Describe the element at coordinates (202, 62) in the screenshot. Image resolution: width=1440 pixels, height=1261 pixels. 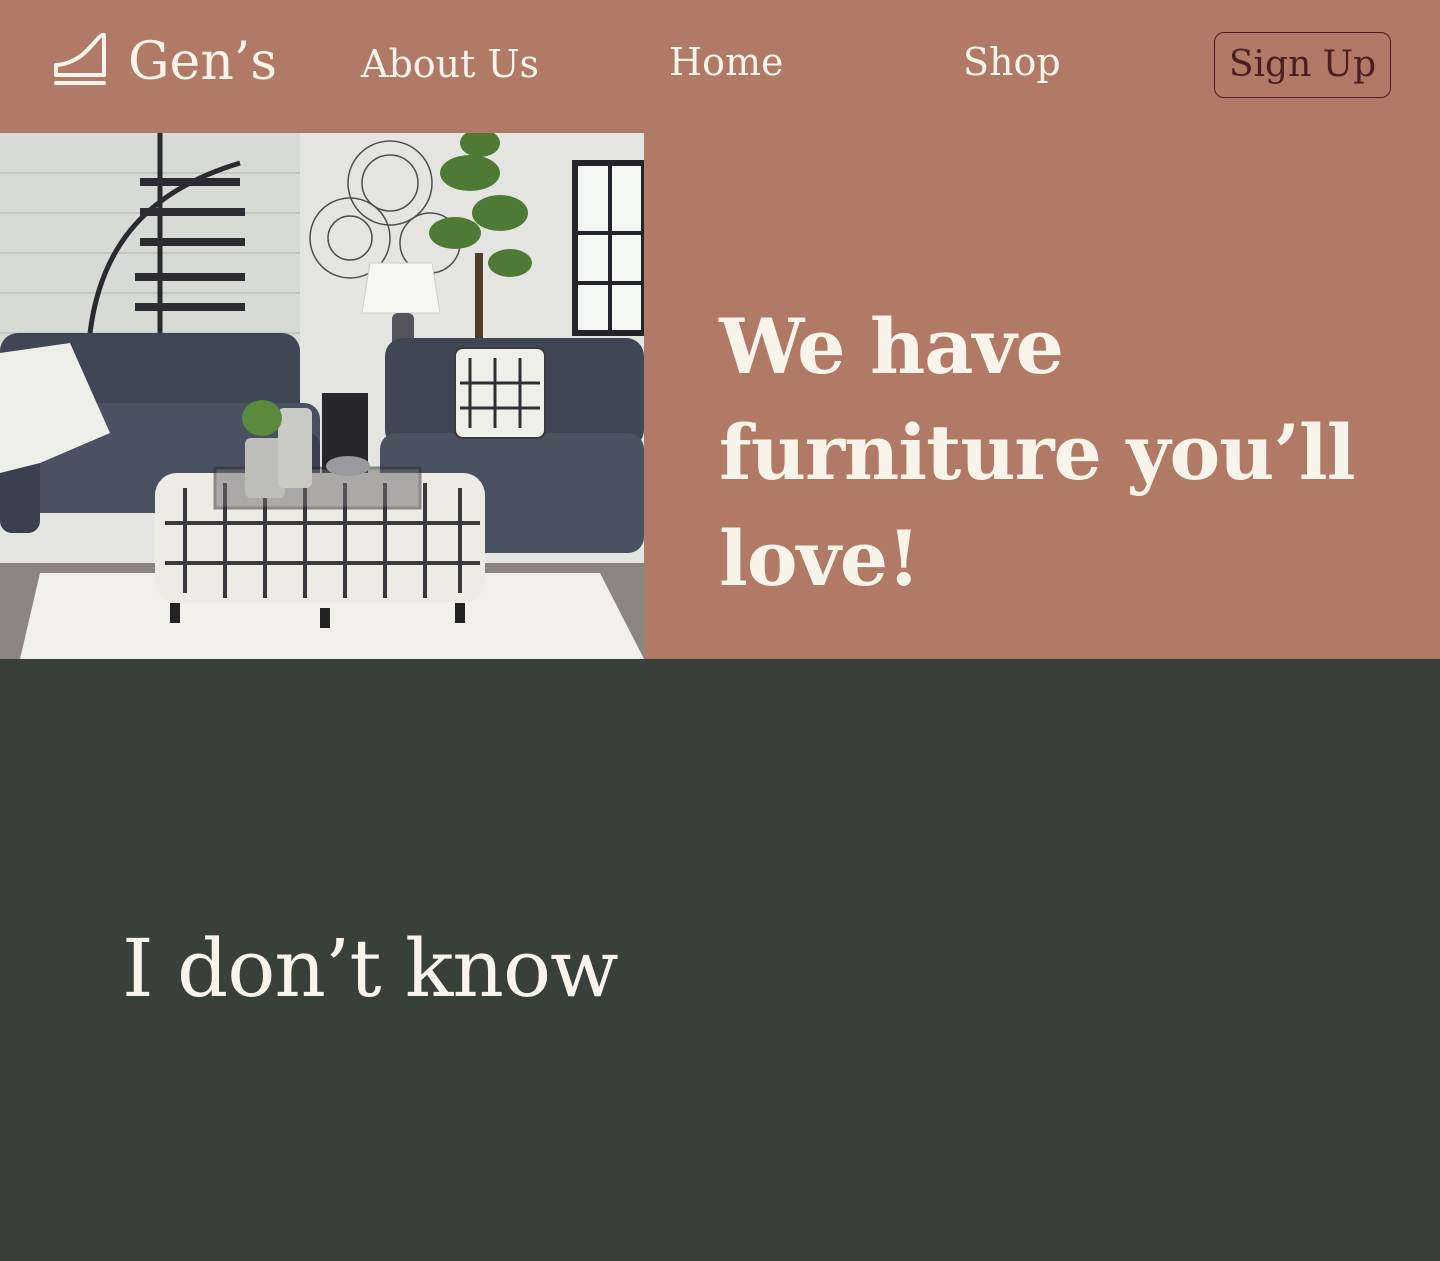
I see `brand-name: Gen’s` at that location.